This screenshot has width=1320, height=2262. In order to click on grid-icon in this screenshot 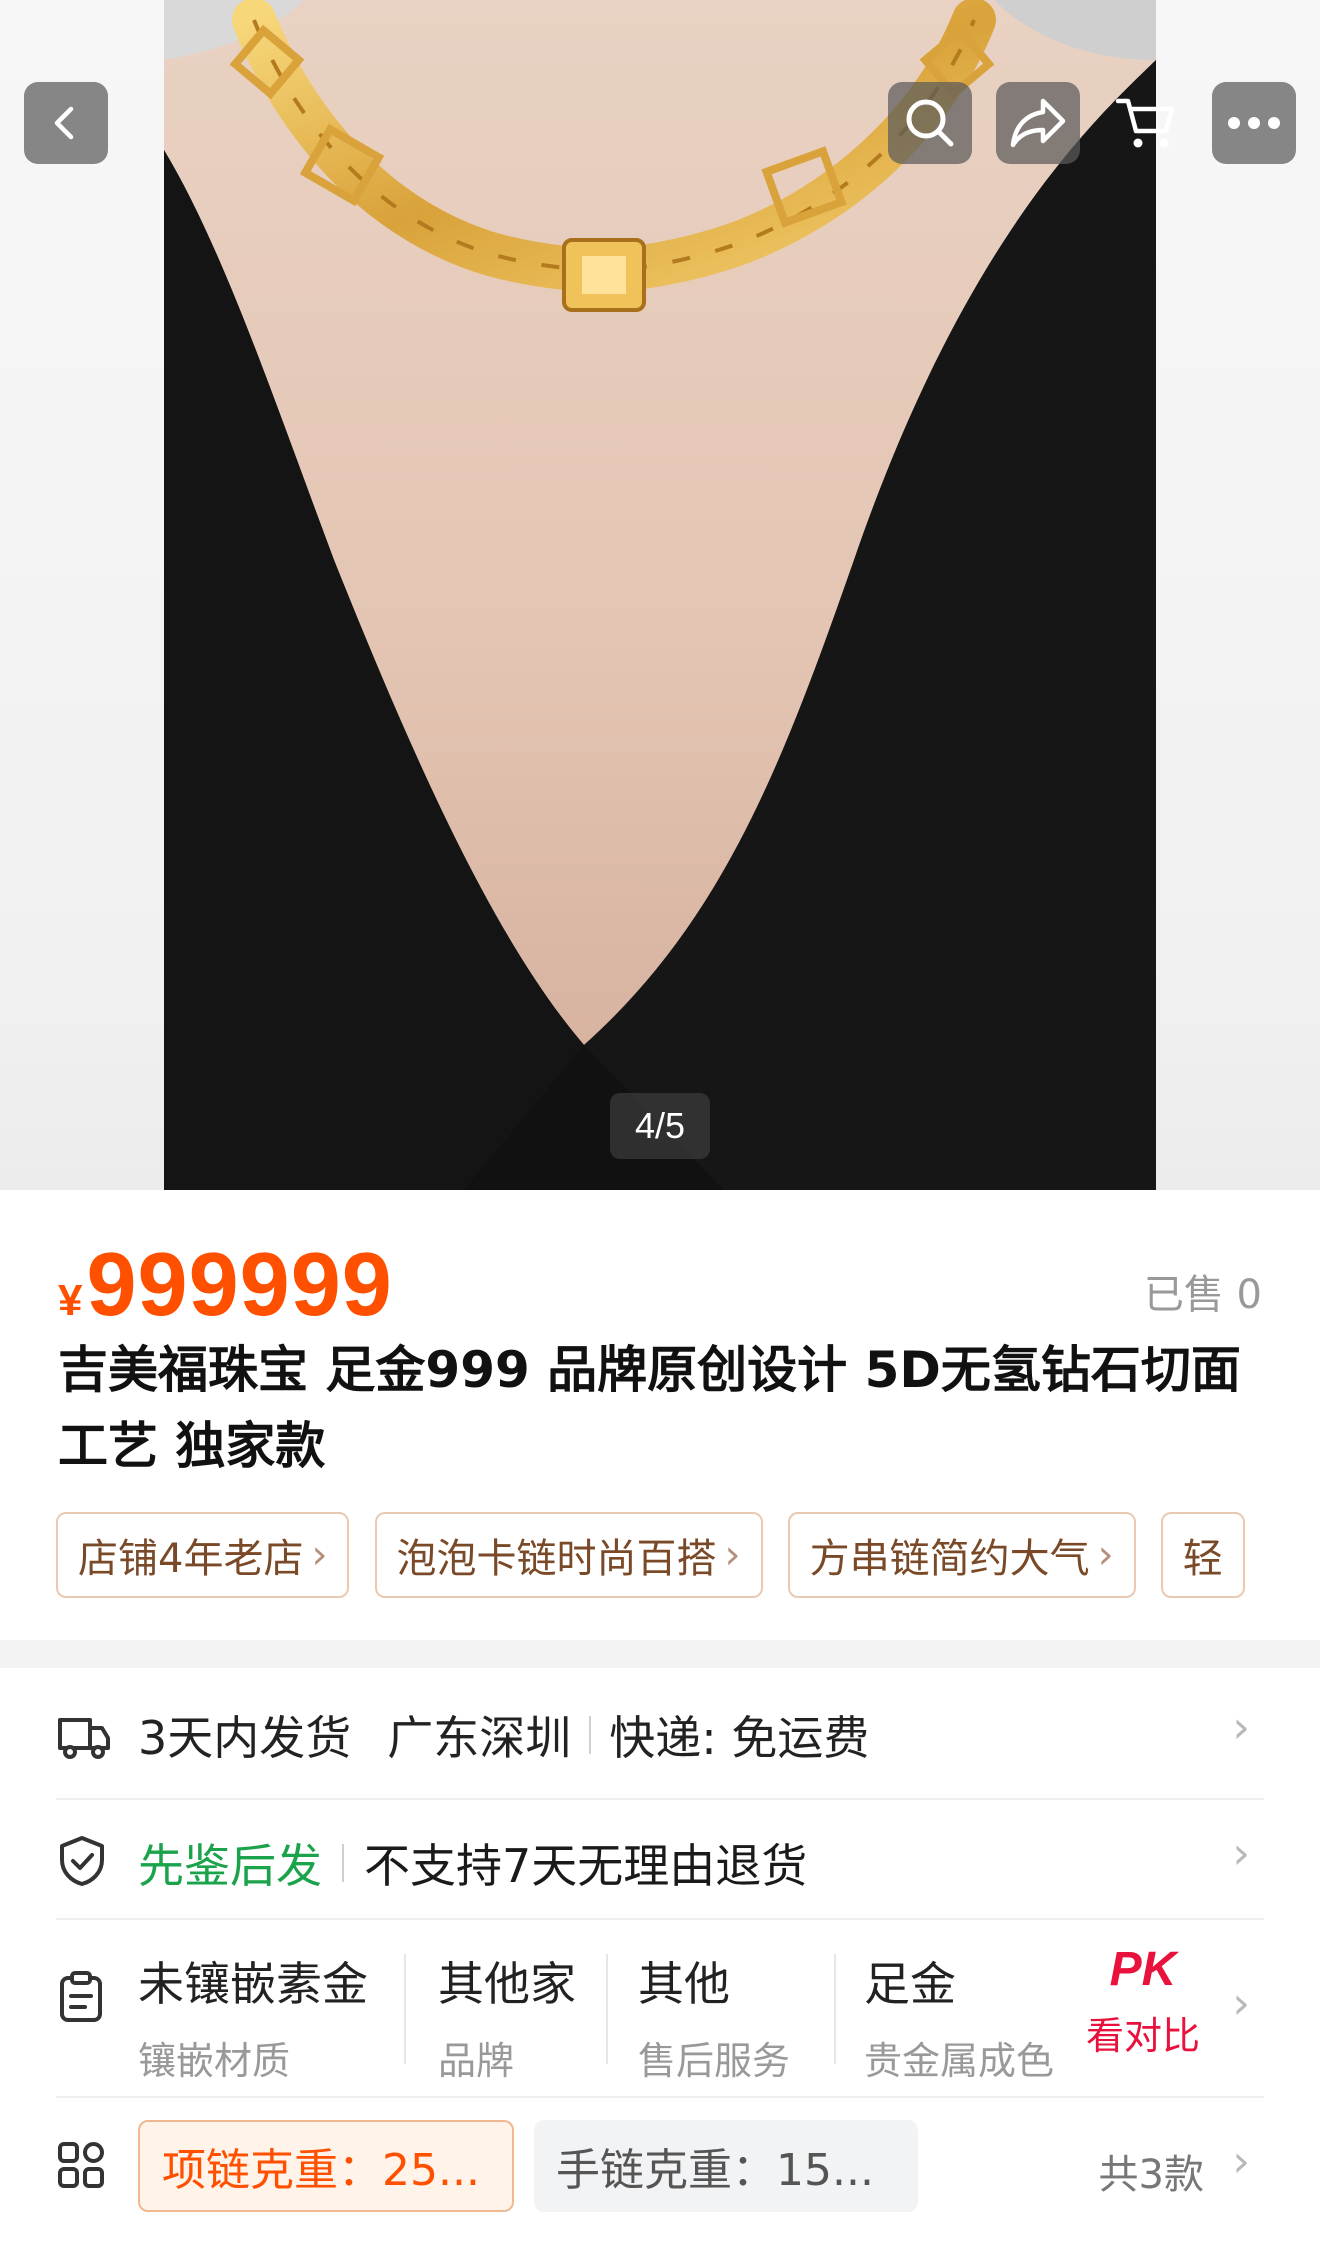, I will do `click(81, 2165)`.